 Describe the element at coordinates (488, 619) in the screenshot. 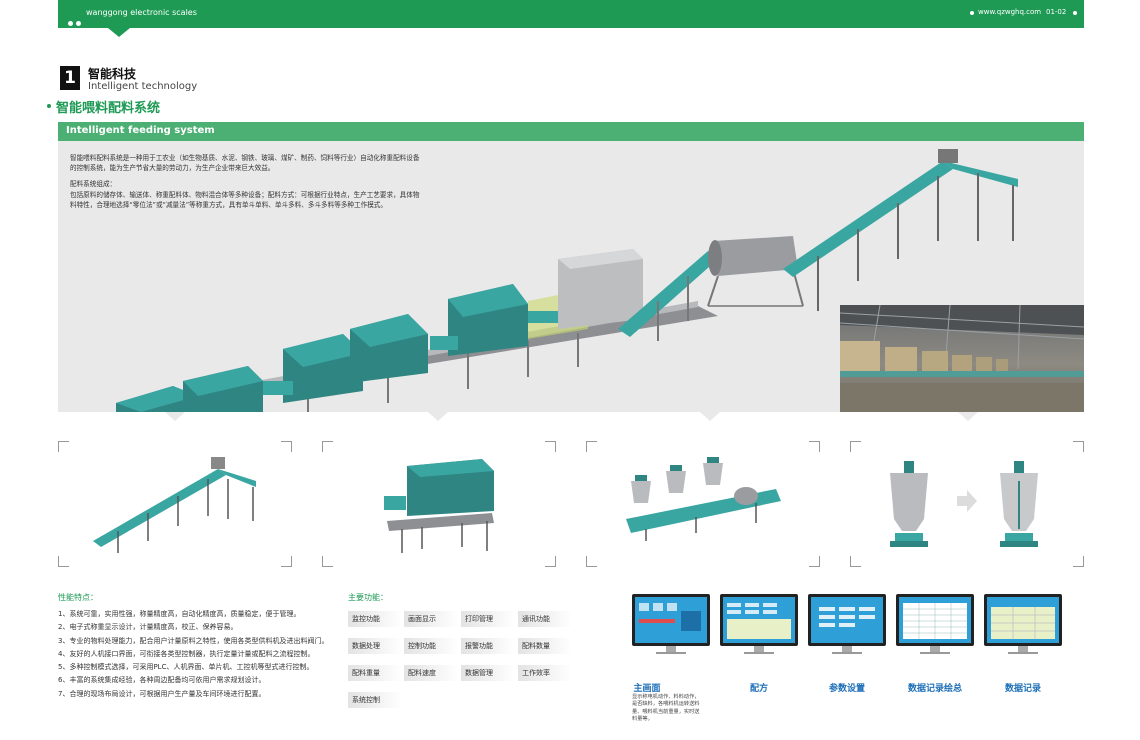

I see `function-tag: 打印管理` at that location.